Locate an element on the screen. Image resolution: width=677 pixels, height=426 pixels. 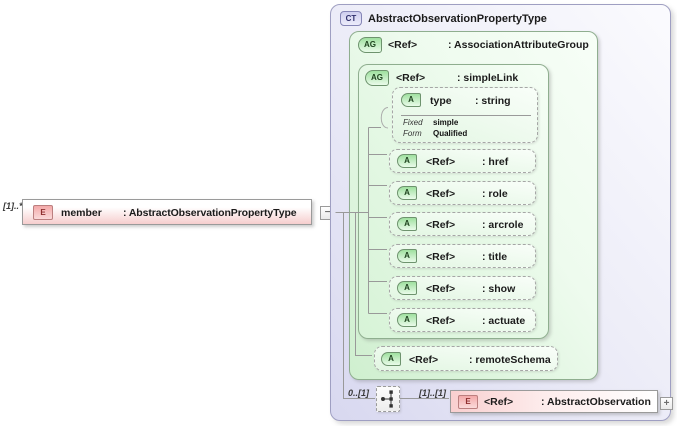
attribute-name: : title is located at coordinates (495, 257).